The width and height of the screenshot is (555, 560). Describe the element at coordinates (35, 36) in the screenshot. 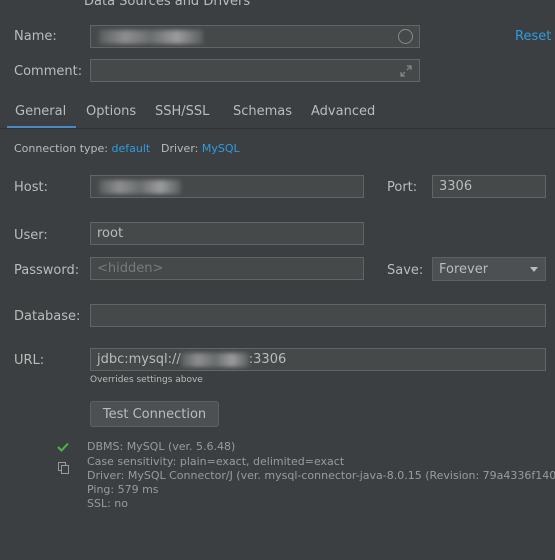

I see `name-label: Name:` at that location.